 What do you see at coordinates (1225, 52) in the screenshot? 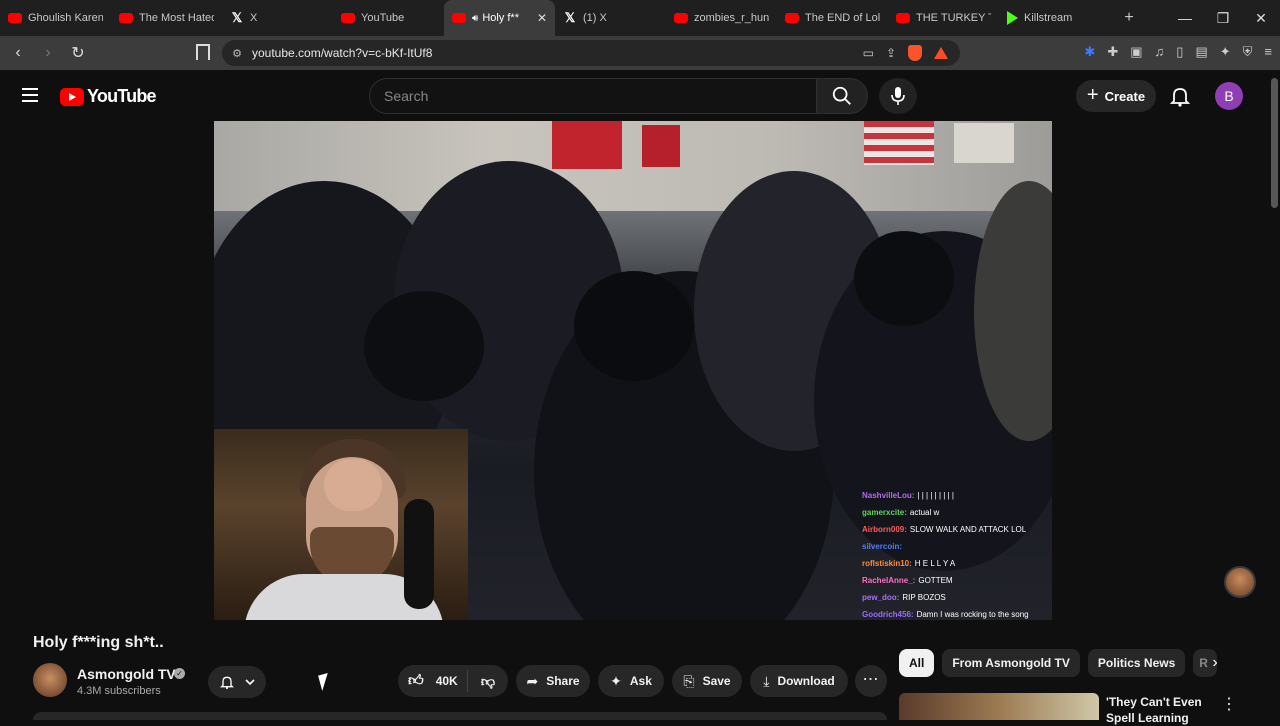
I see `leo-ai-icon: ✦` at bounding box center [1225, 52].